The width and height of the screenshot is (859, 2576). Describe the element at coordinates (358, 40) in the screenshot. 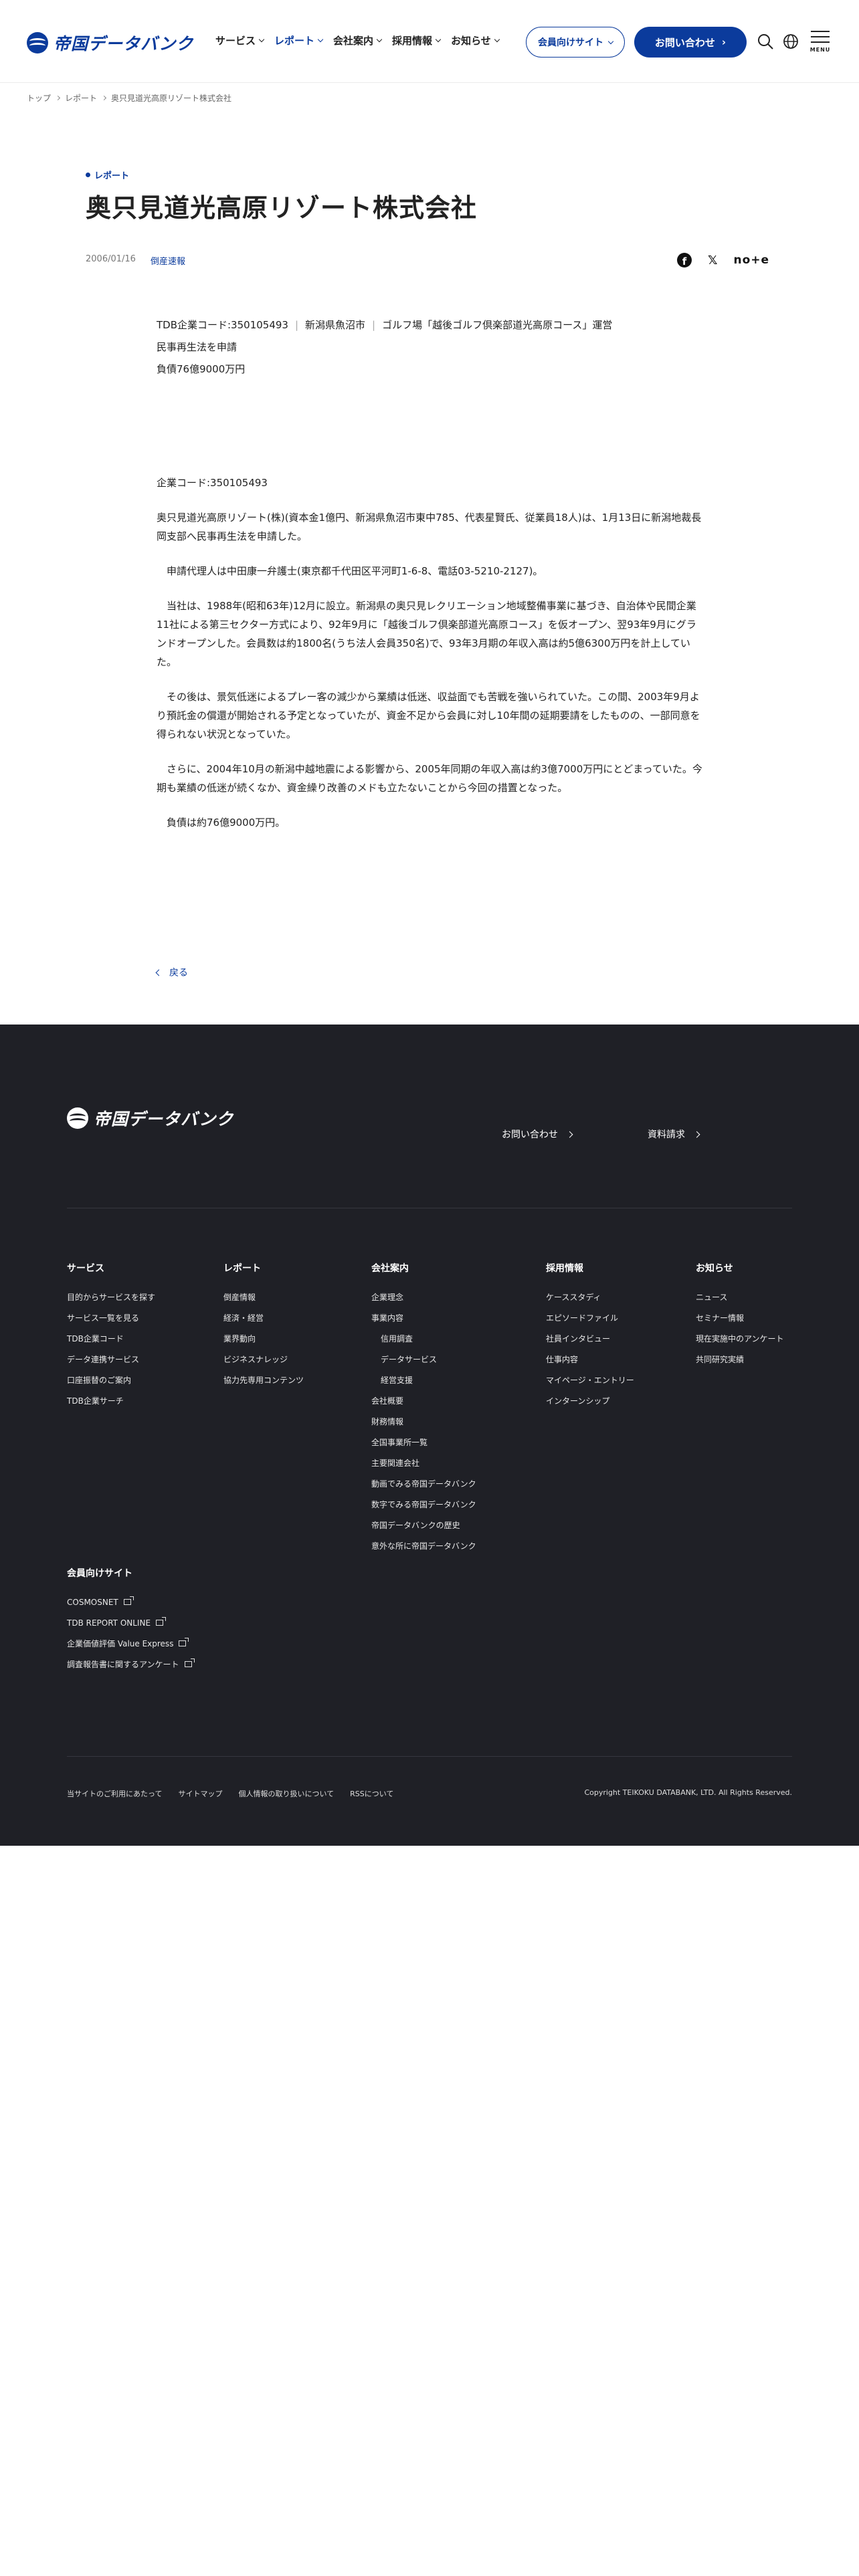

I see `nav-item-company: 会社案内` at that location.